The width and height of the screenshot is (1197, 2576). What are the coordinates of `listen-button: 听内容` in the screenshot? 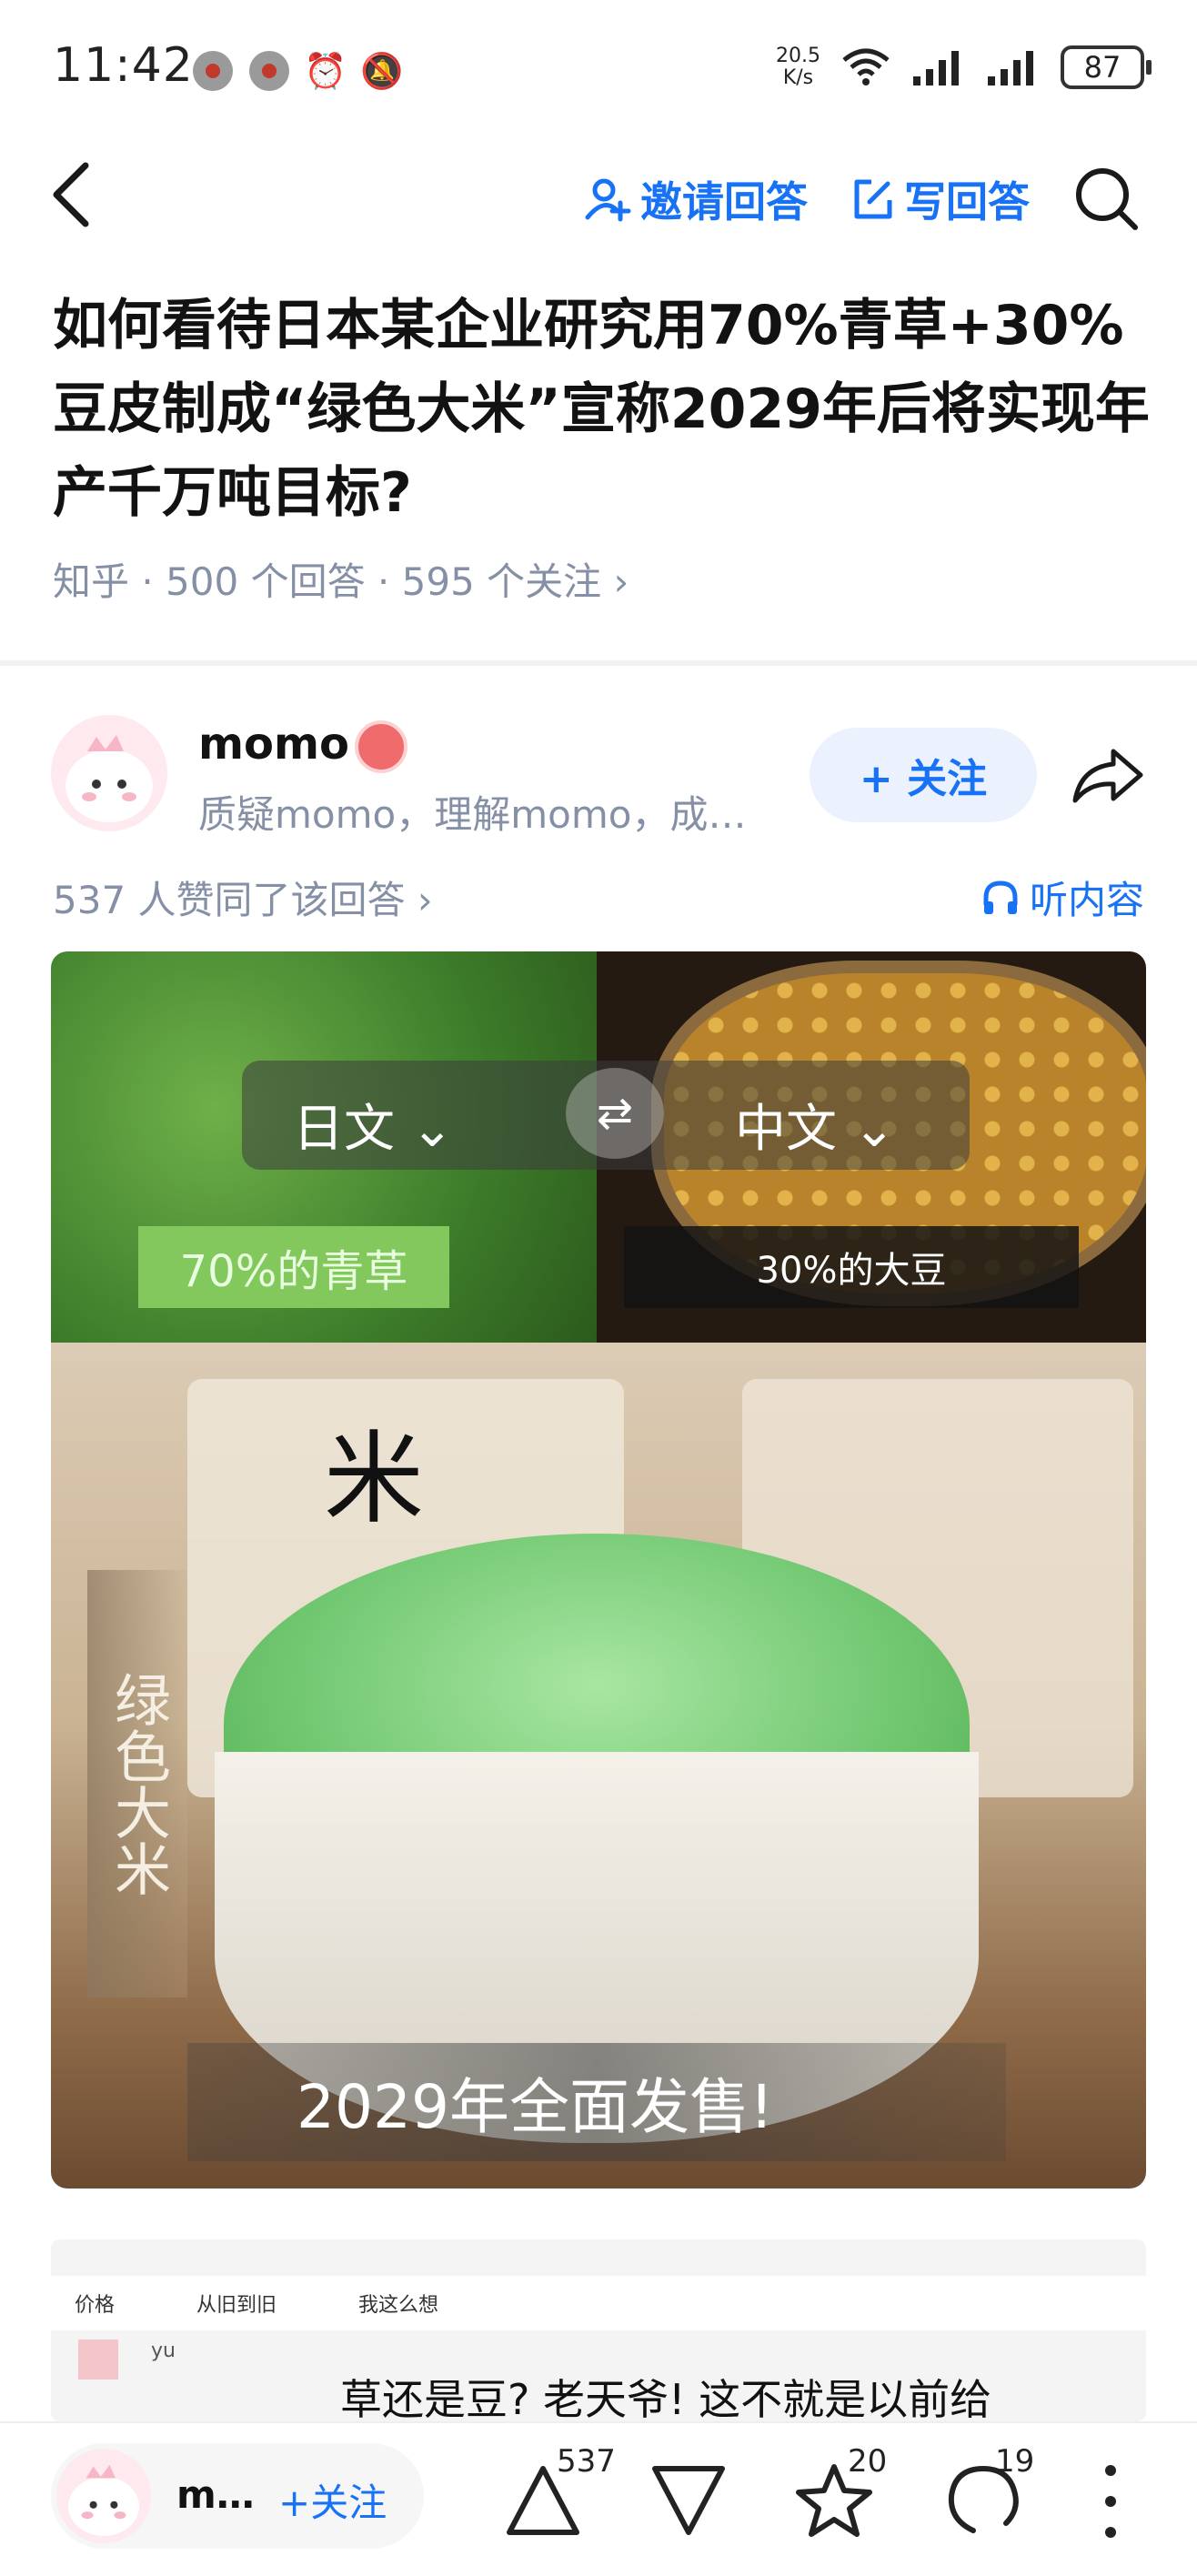 It's located at (1062, 897).